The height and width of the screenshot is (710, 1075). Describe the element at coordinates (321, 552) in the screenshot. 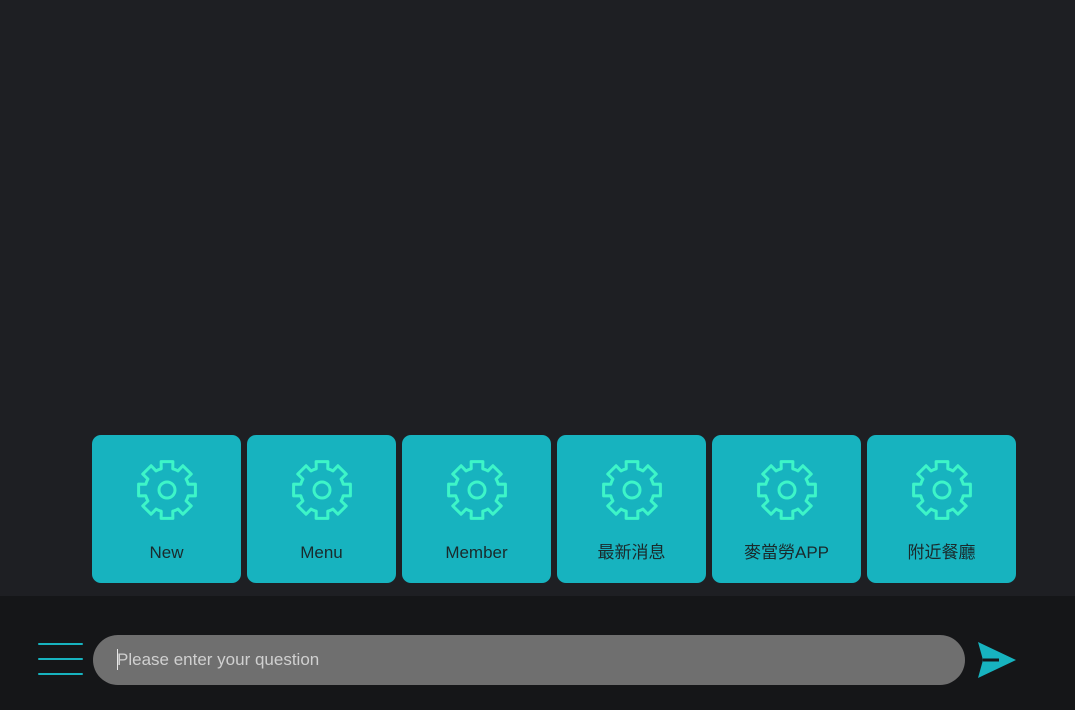

I see `quick-action-label: Menu` at that location.